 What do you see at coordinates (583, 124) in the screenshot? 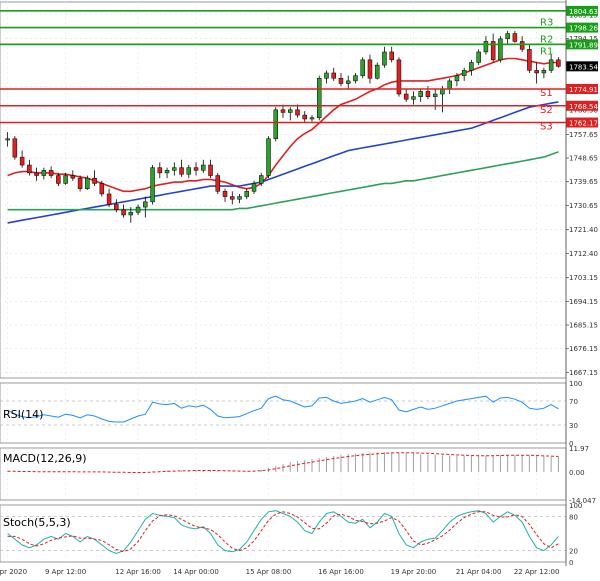
I see `level-price-label: 1762.17` at bounding box center [583, 124].